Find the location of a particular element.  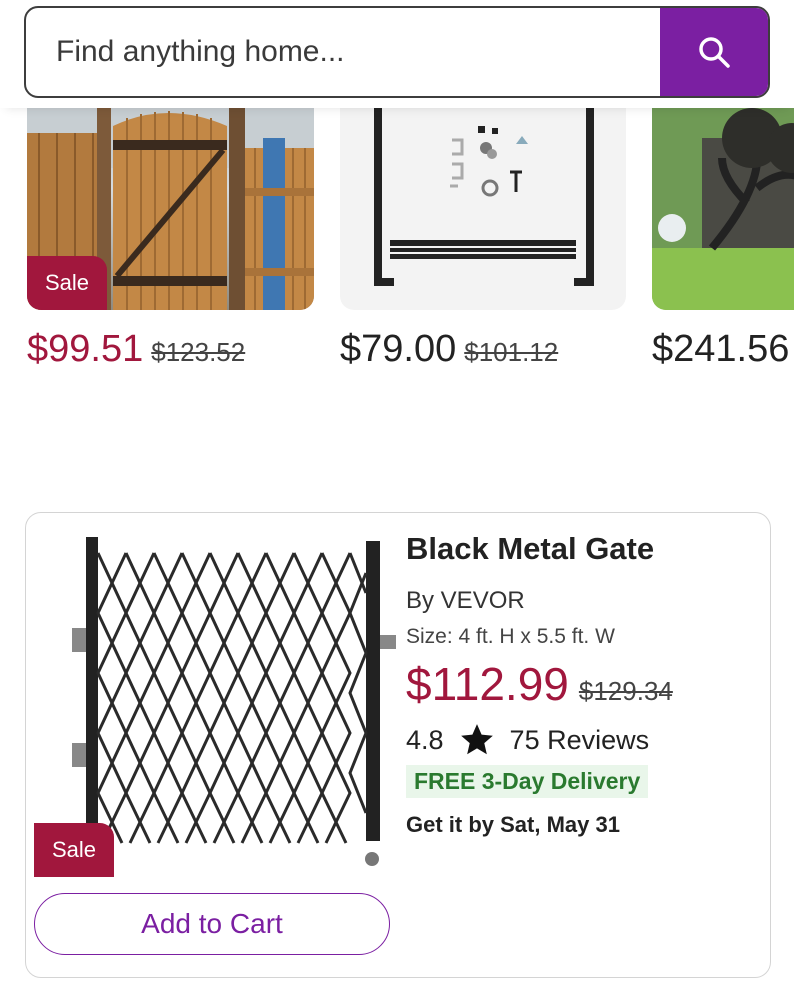

price: $241.56 is located at coordinates (721, 349).